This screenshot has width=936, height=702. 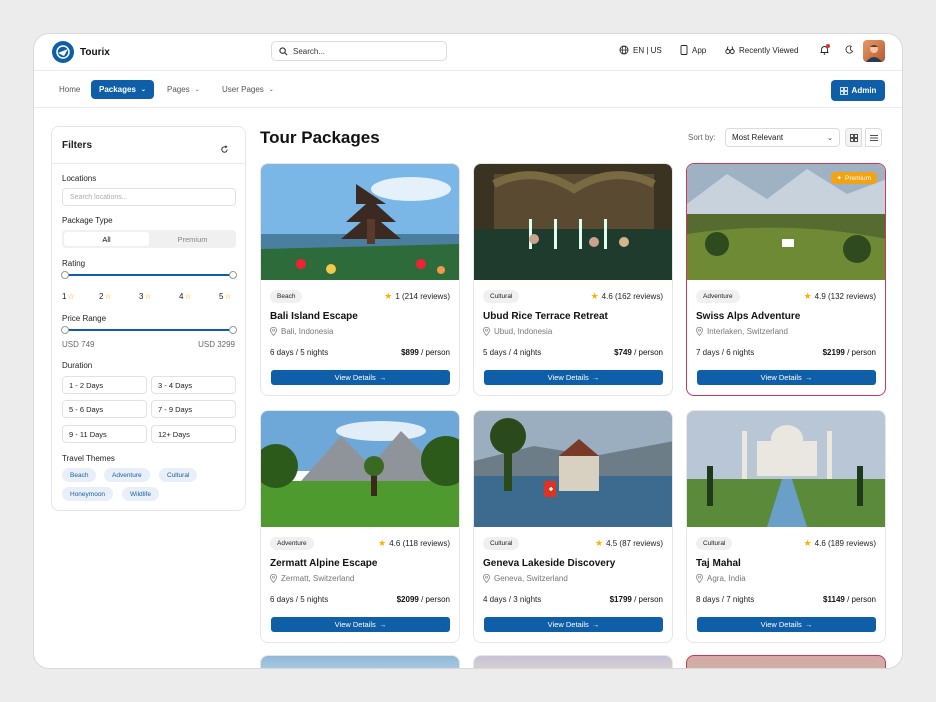 What do you see at coordinates (623, 352) in the screenshot?
I see `price-value: $749` at bounding box center [623, 352].